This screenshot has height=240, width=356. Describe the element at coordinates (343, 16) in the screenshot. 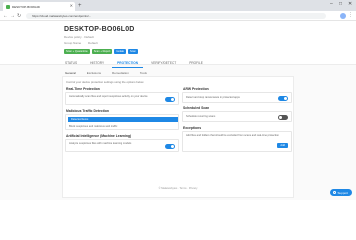

I see `profile-avatar` at that location.